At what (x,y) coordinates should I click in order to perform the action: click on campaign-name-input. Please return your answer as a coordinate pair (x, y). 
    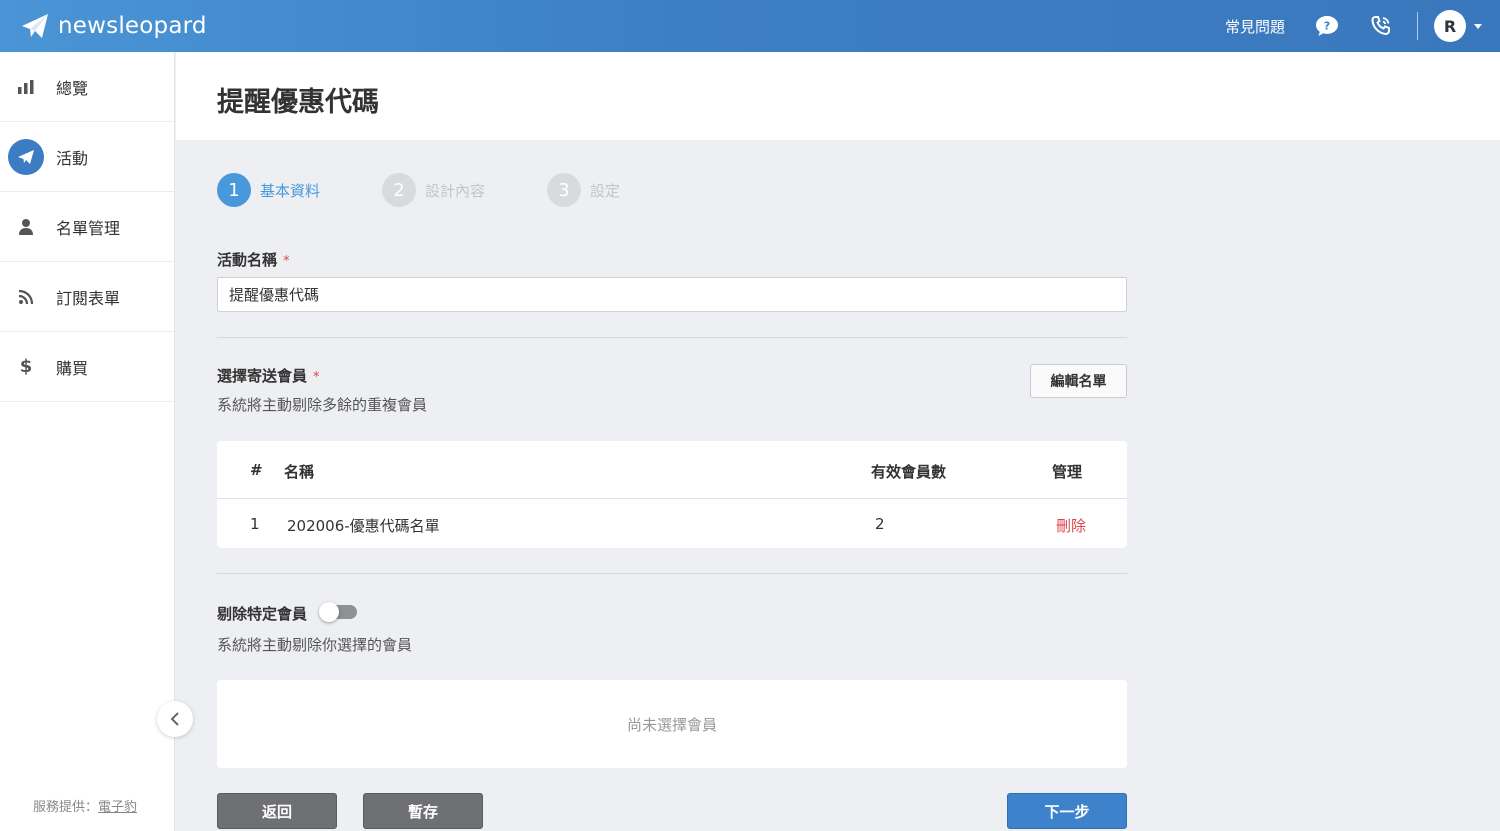
    Looking at the image, I should click on (672, 294).